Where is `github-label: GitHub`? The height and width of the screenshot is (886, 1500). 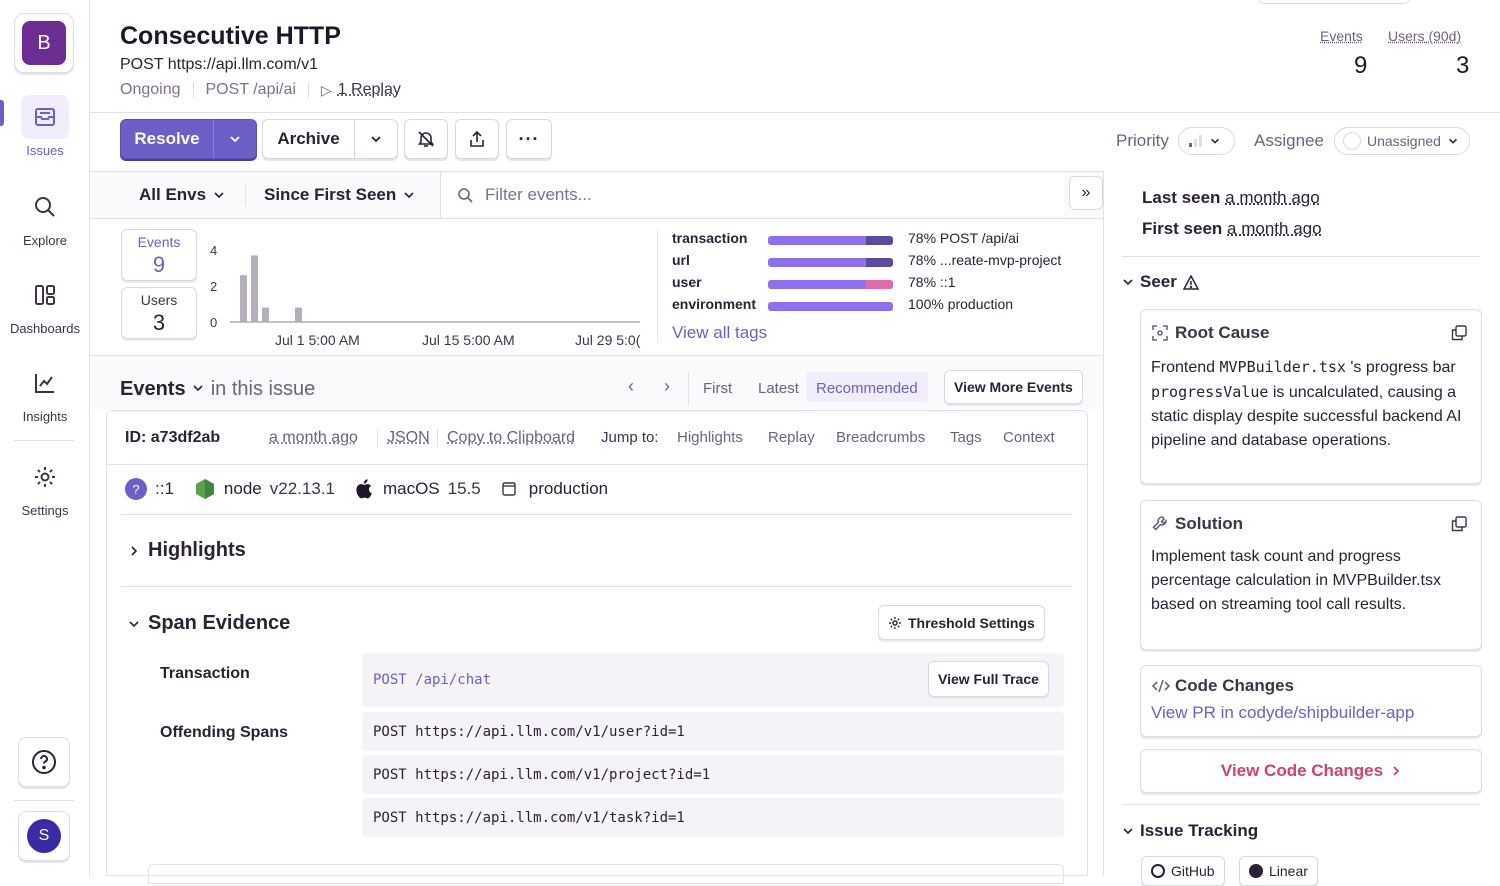
github-label: GitHub is located at coordinates (1193, 871).